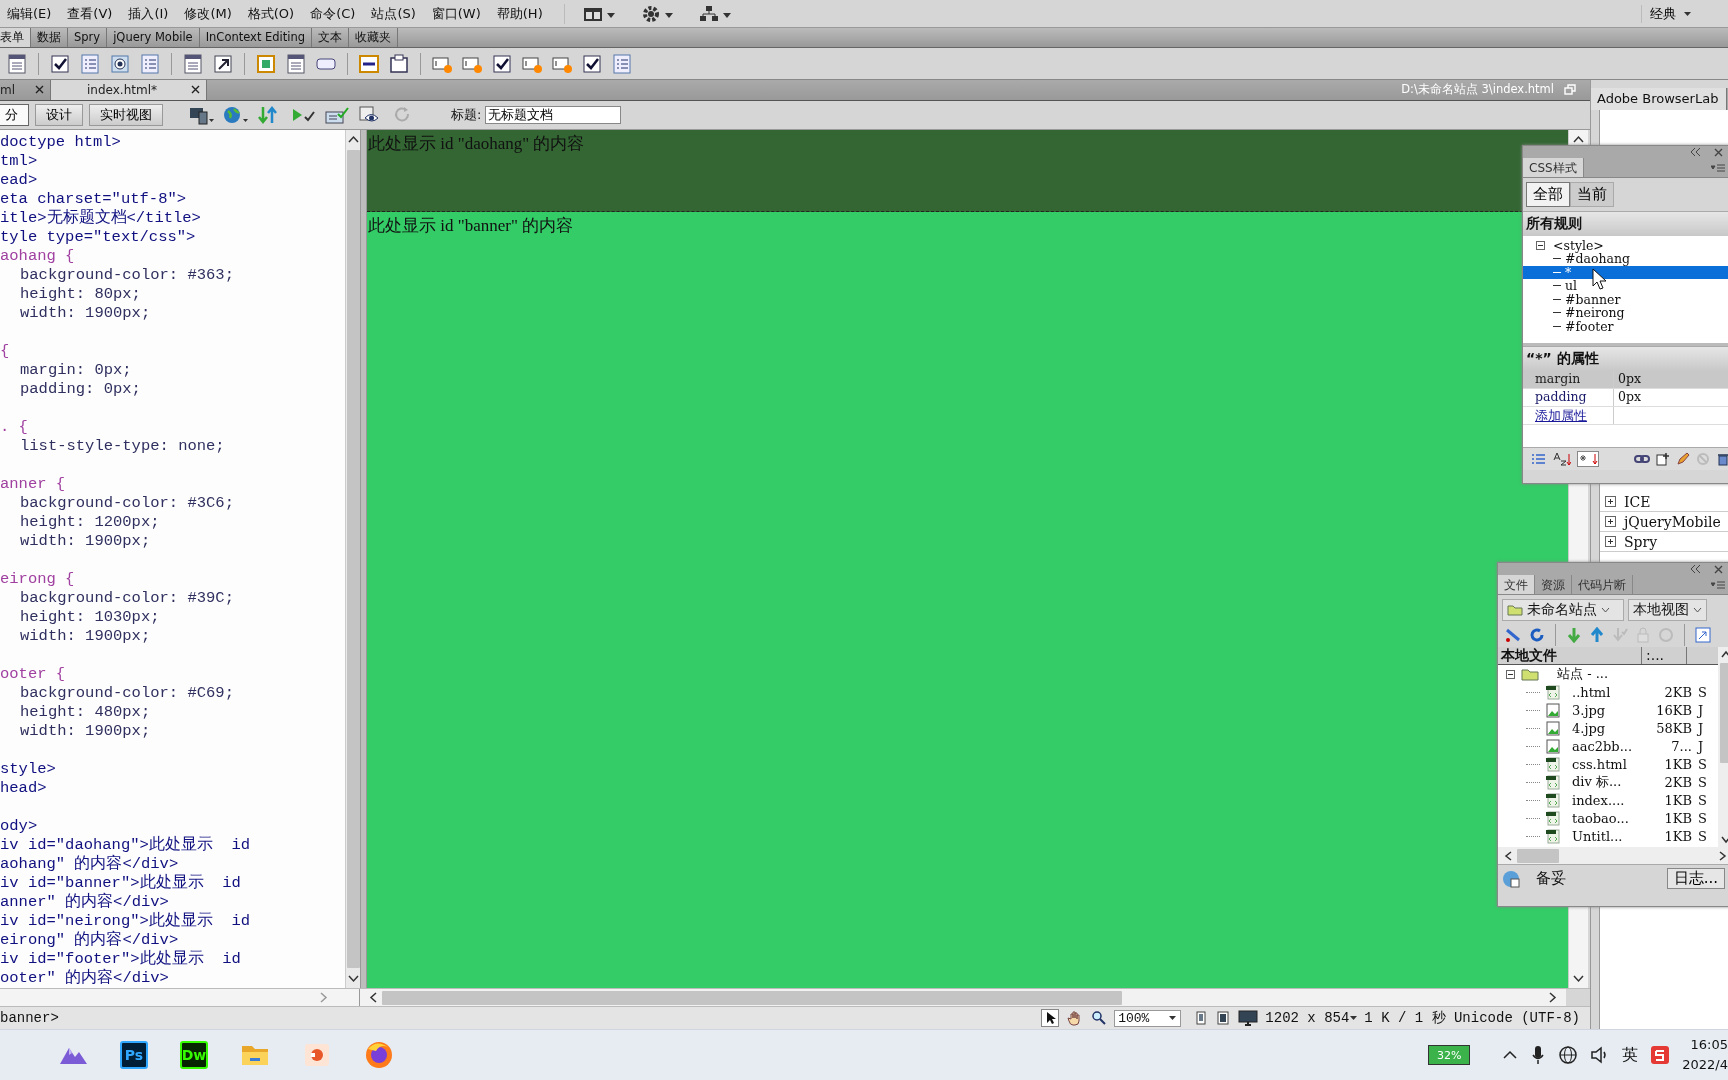 The image size is (1728, 1080). What do you see at coordinates (1625, 259) in the screenshot?
I see `rule-item: #daohang` at bounding box center [1625, 259].